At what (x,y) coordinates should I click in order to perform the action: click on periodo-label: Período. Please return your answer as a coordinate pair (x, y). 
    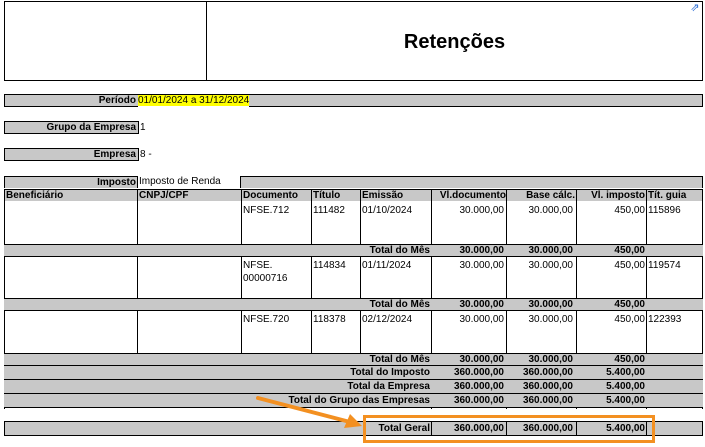
    Looking at the image, I should click on (117, 100).